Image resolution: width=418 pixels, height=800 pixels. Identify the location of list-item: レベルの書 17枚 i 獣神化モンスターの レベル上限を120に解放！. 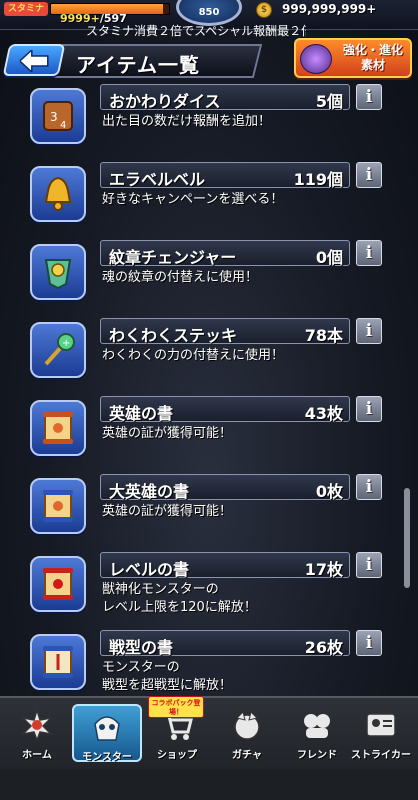
(208, 589).